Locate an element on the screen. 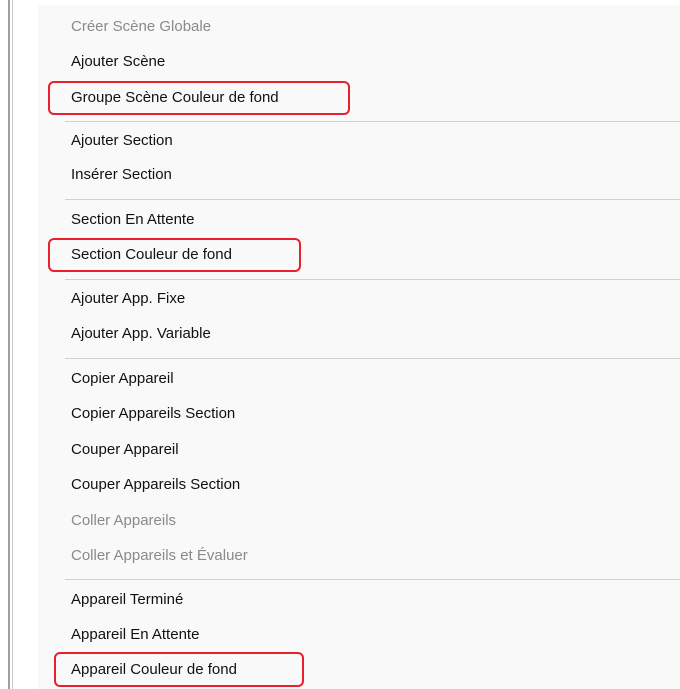 Image resolution: width=680 pixels, height=689 pixels. menu-item-coller-appareils: Coller Appareils is located at coordinates (123, 521).